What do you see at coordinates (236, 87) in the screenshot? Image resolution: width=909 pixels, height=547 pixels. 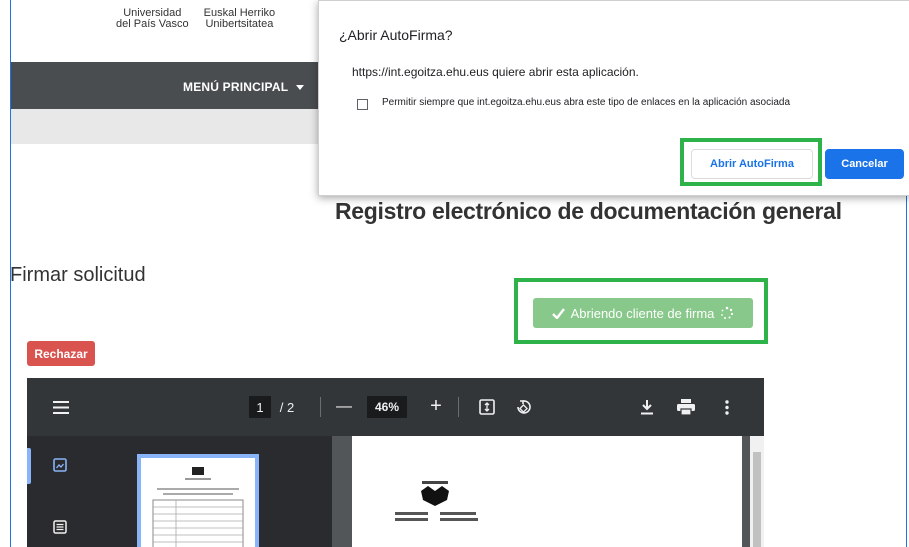 I see `main-menu-label: MENÚ PRINCIPAL` at bounding box center [236, 87].